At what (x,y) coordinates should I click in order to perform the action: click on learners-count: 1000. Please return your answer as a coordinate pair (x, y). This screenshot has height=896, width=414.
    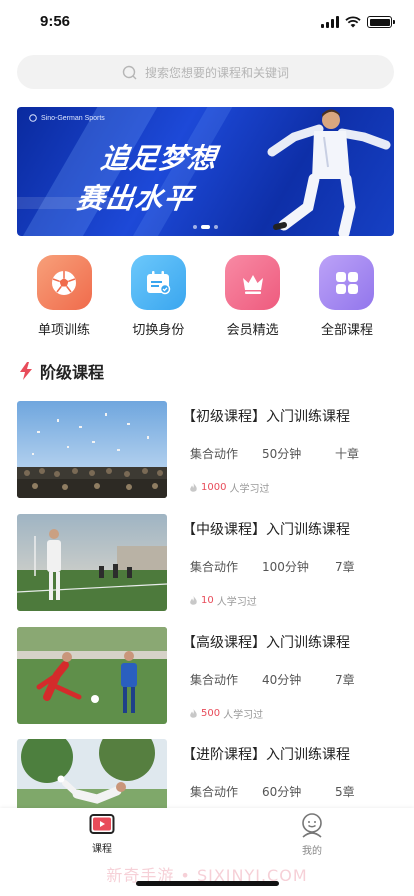
    Looking at the image, I should click on (214, 487).